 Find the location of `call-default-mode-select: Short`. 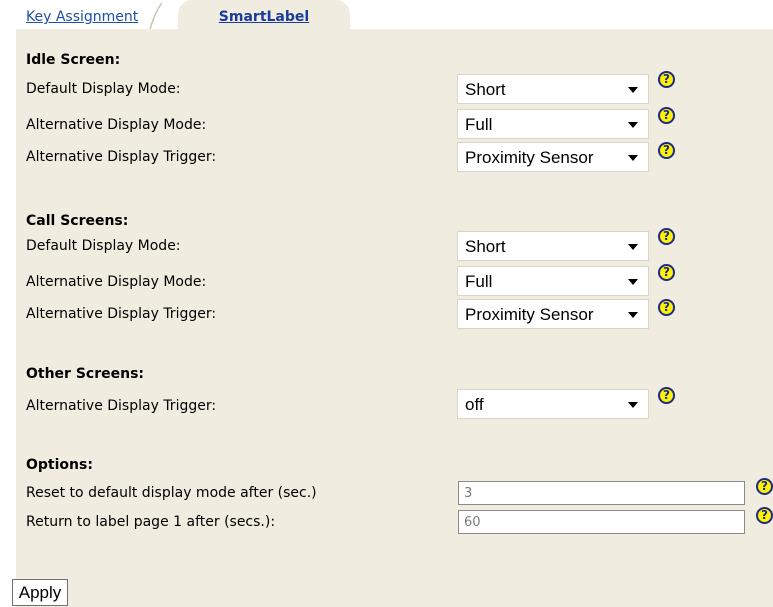

call-default-mode-select: Short is located at coordinates (553, 246).